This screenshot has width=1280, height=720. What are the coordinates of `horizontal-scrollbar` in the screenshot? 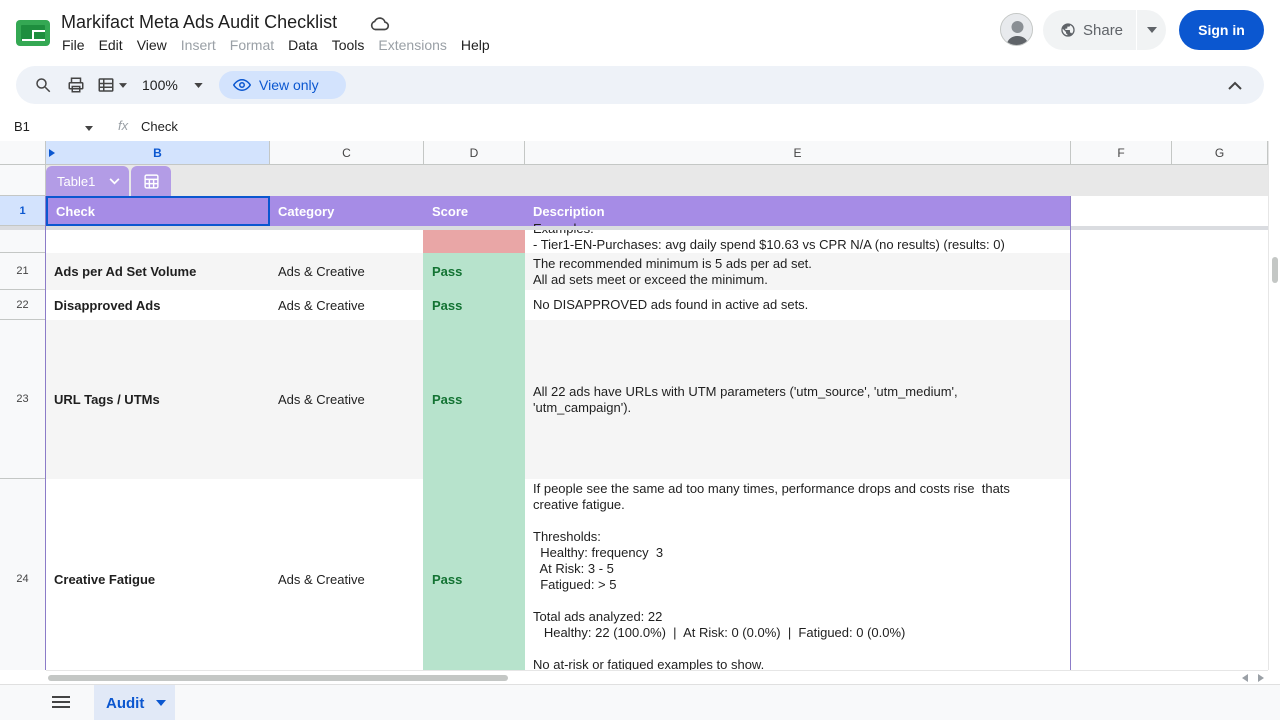 It's located at (657, 677).